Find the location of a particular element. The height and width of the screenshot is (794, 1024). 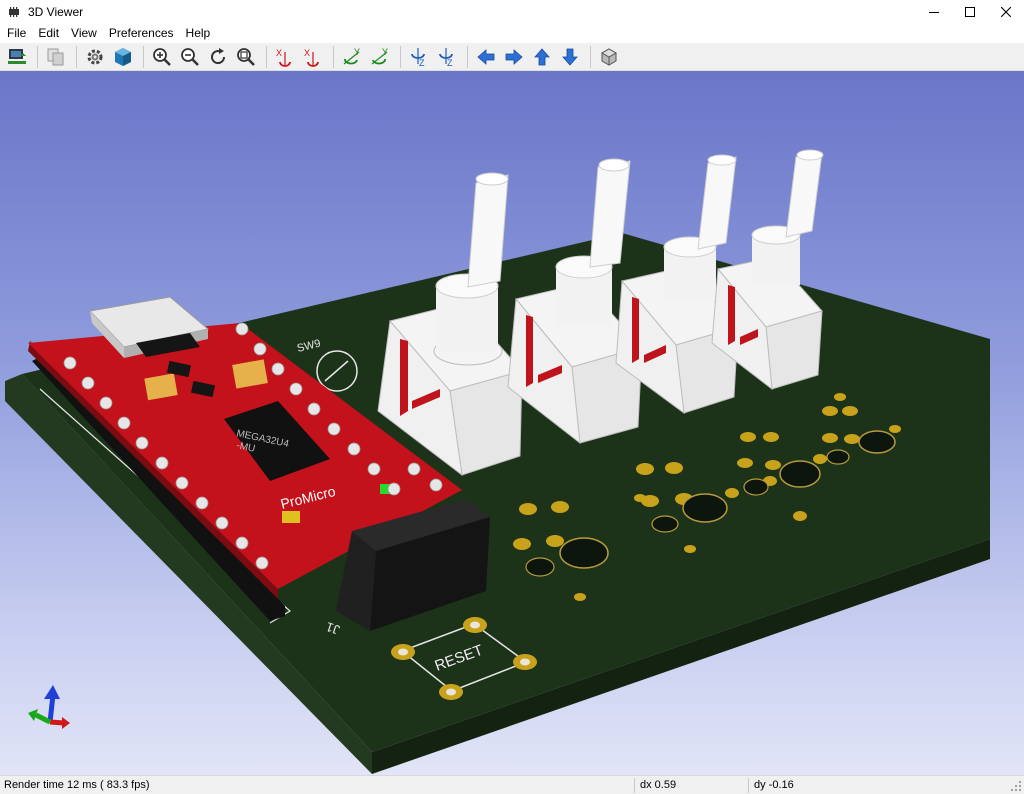

rotate-x-ccw-button: X is located at coordinates (313, 57).